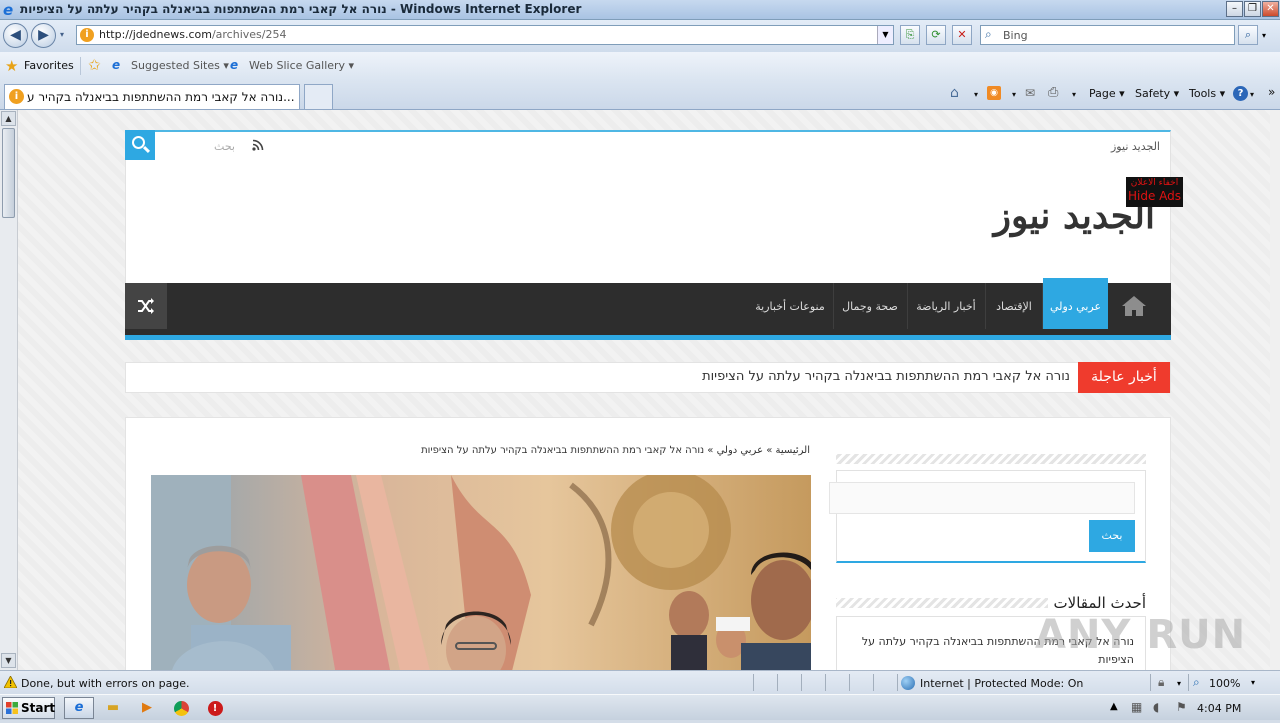 This screenshot has width=1280, height=723. I want to click on restore-button: ❐, so click(1252, 9).